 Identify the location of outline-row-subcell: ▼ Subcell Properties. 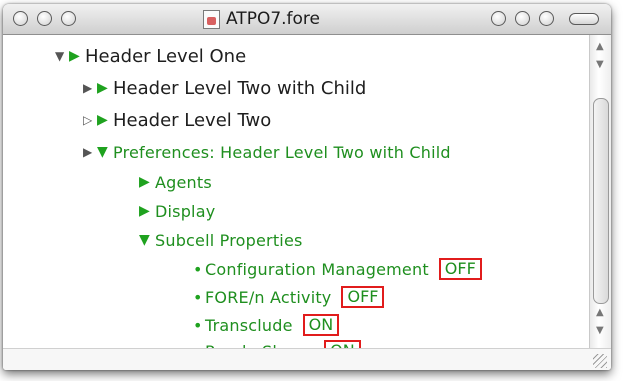
(221, 240).